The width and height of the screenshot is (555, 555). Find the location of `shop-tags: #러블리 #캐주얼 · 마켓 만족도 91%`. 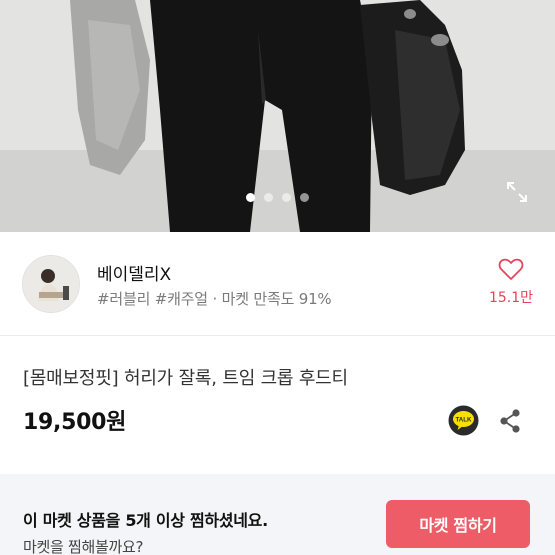

shop-tags: #러블리 #캐주얼 · 마켓 만족도 91% is located at coordinates (214, 299).